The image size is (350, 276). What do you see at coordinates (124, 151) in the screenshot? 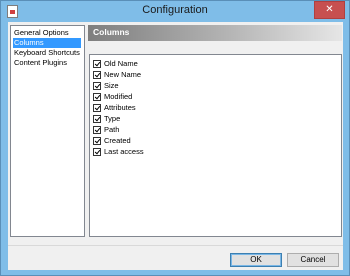
I see `column-label: Last access` at bounding box center [124, 151].